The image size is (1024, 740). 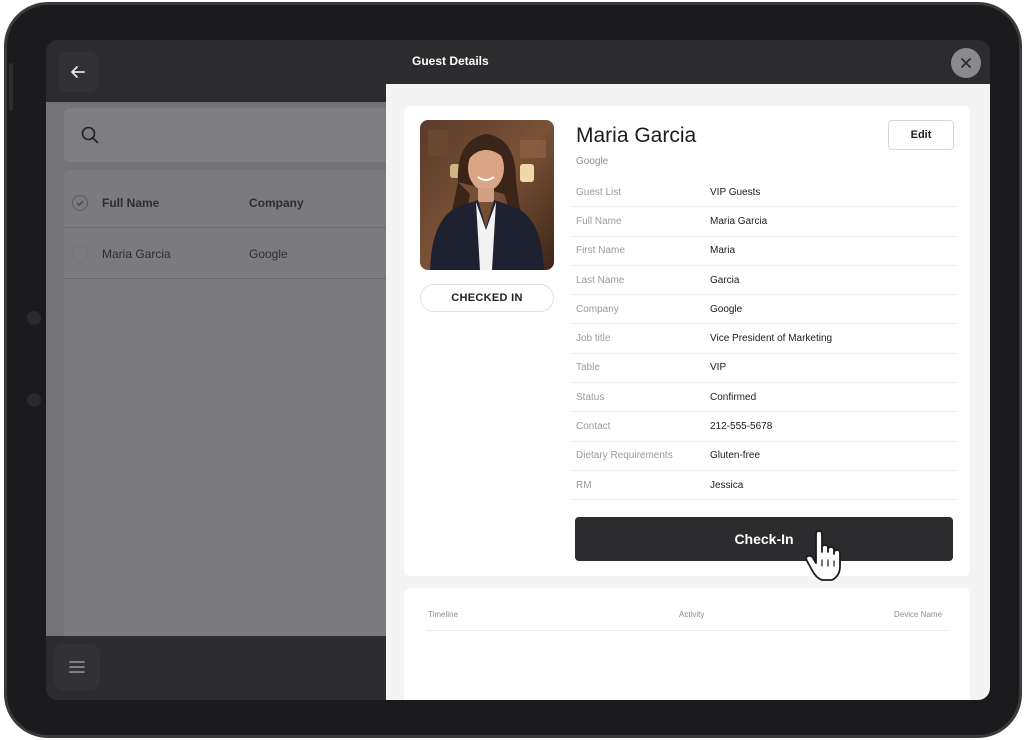 I want to click on field-value: VIP Guests, so click(x=735, y=192).